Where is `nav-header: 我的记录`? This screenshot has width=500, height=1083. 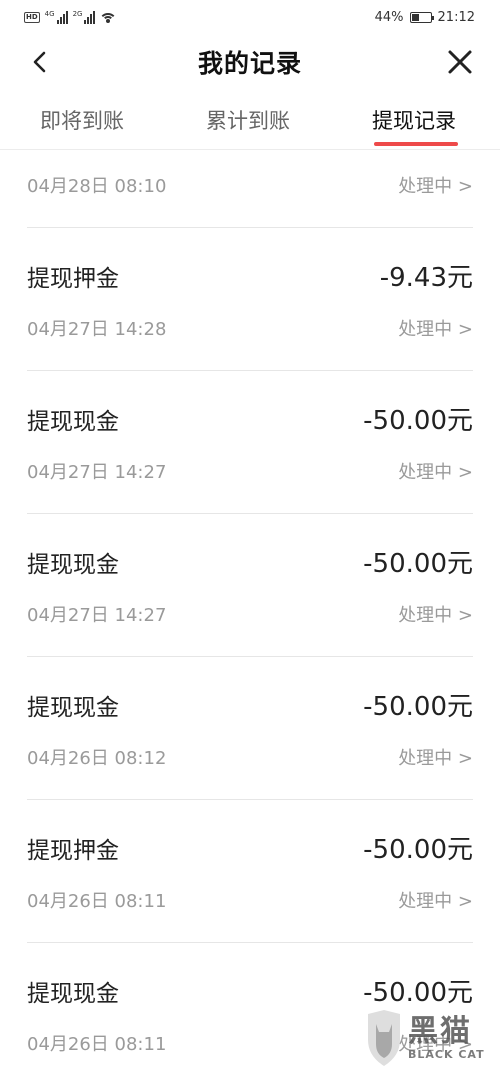 nav-header: 我的记录 is located at coordinates (250, 62).